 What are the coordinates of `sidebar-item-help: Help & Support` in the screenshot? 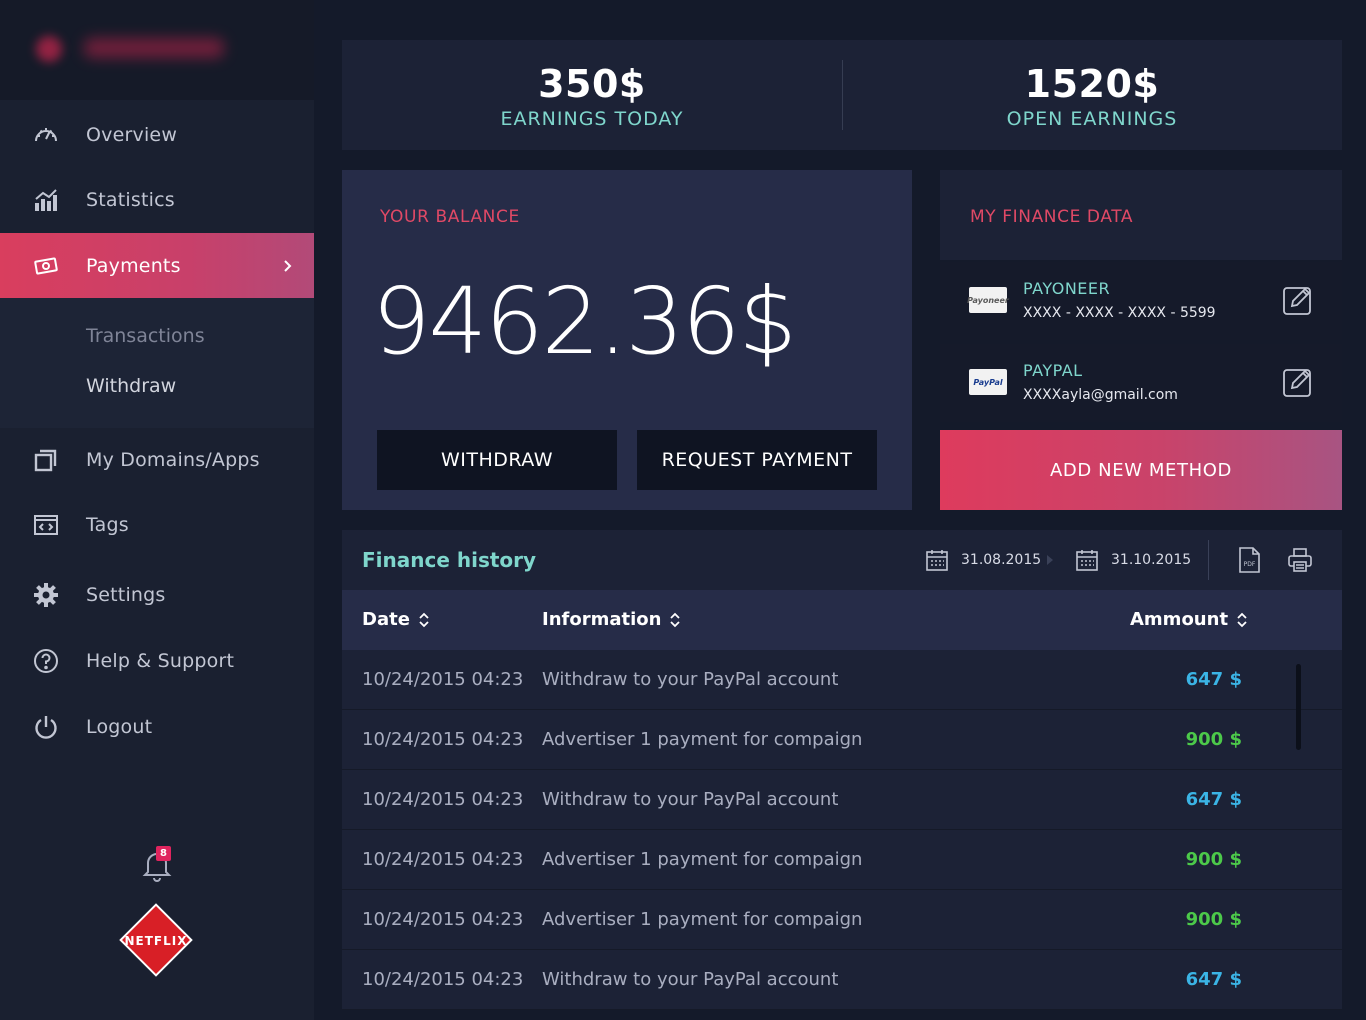 It's located at (157, 661).